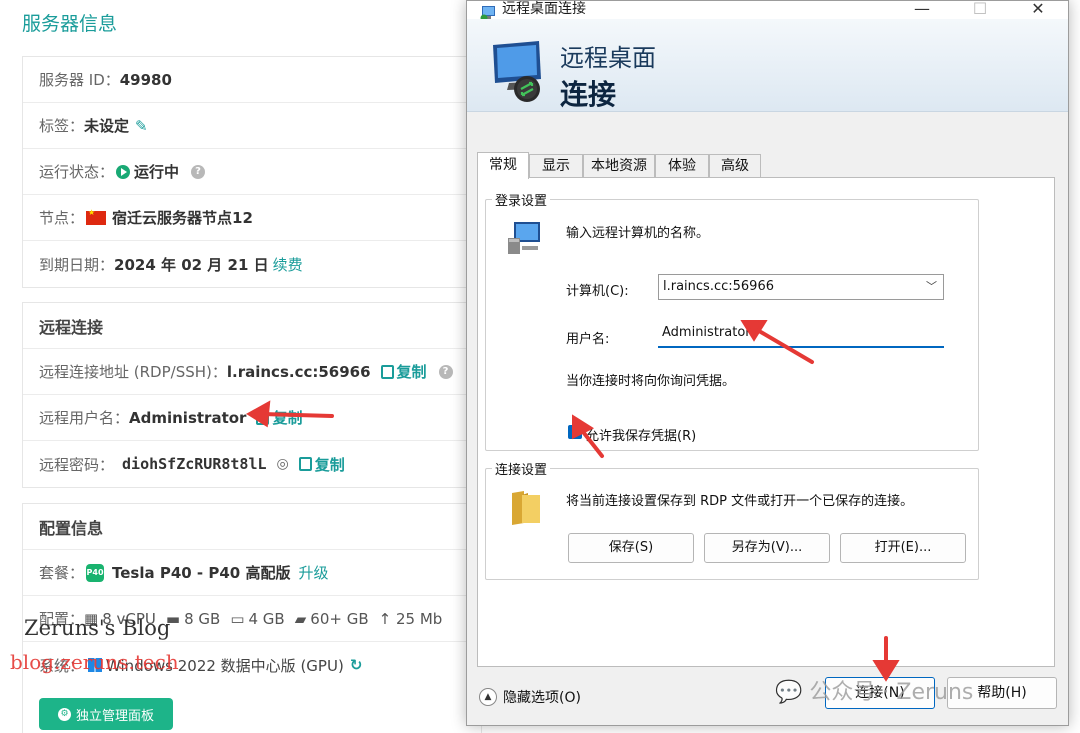  I want to click on save-credentials-checkbox: ✓, so click(575, 432).